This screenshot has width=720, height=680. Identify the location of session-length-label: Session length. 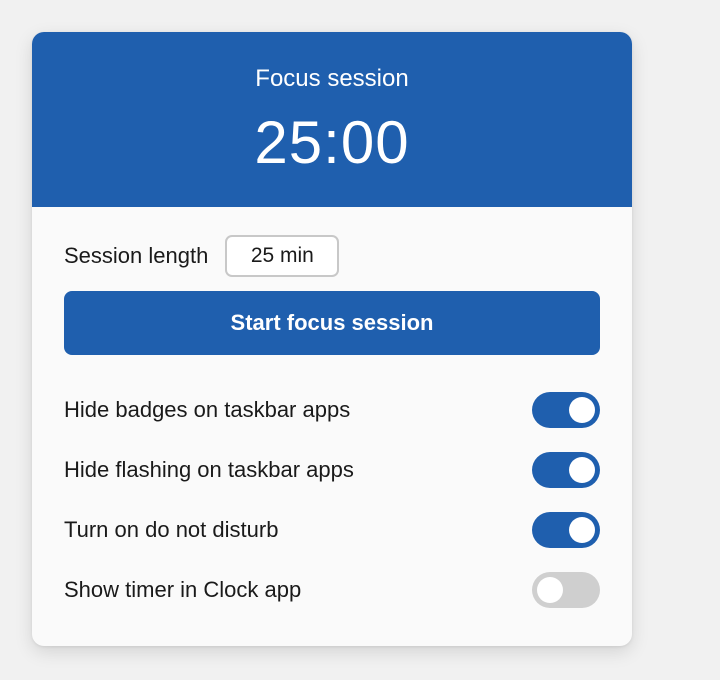
(136, 255).